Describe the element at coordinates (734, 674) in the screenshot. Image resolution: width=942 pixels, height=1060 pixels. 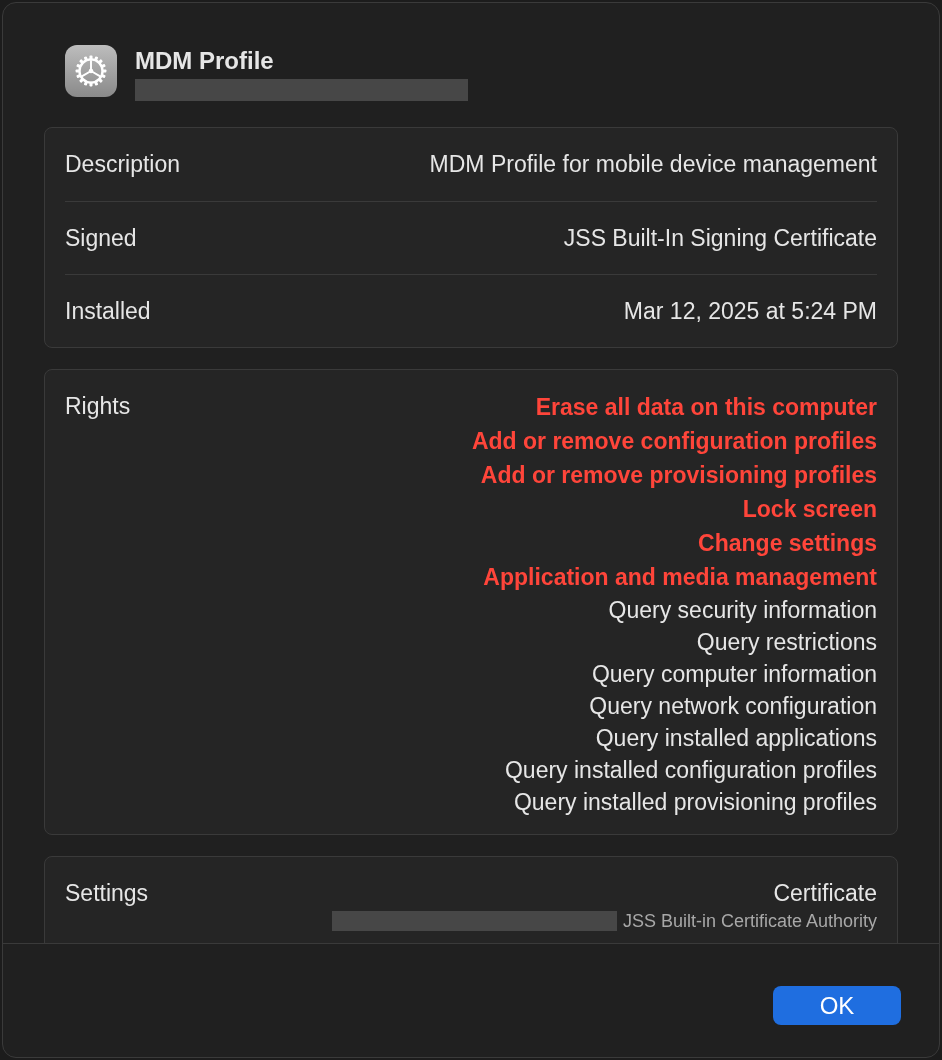
I see `right-item: Query computer information` at that location.